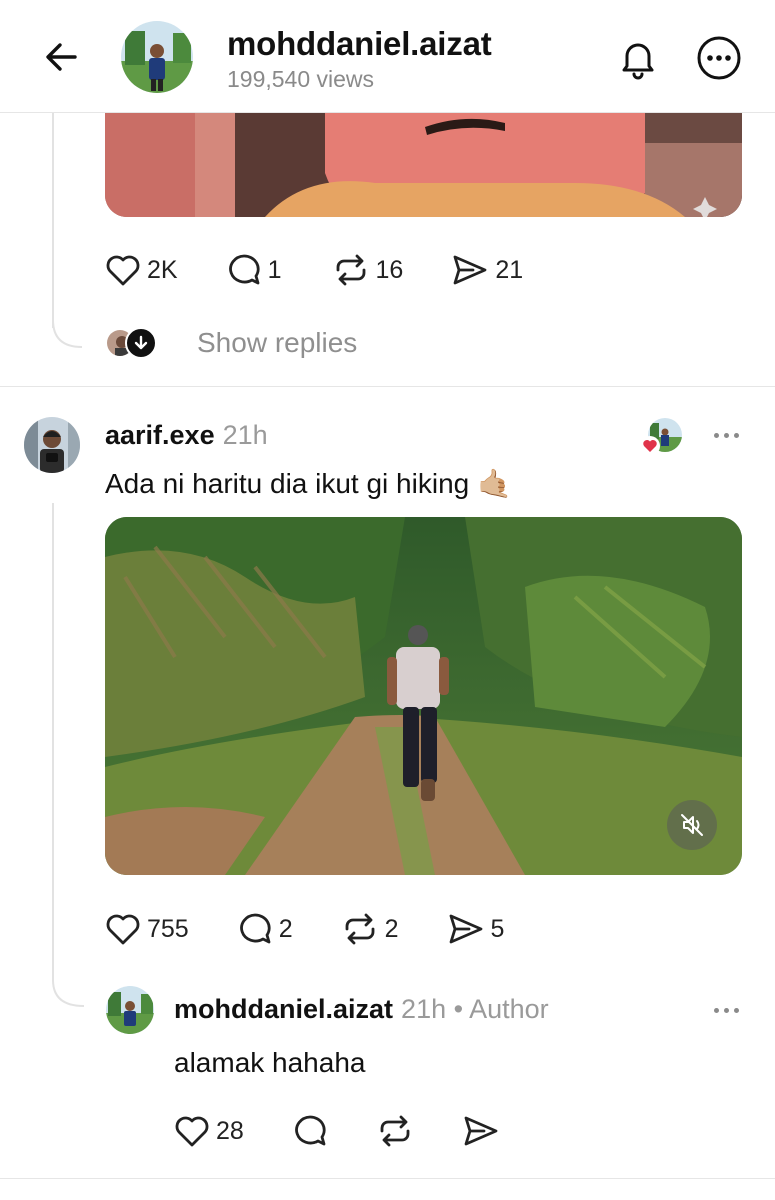 This screenshot has width=775, height=1200. Describe the element at coordinates (157, 57) in the screenshot. I see `profile-avatar` at that location.